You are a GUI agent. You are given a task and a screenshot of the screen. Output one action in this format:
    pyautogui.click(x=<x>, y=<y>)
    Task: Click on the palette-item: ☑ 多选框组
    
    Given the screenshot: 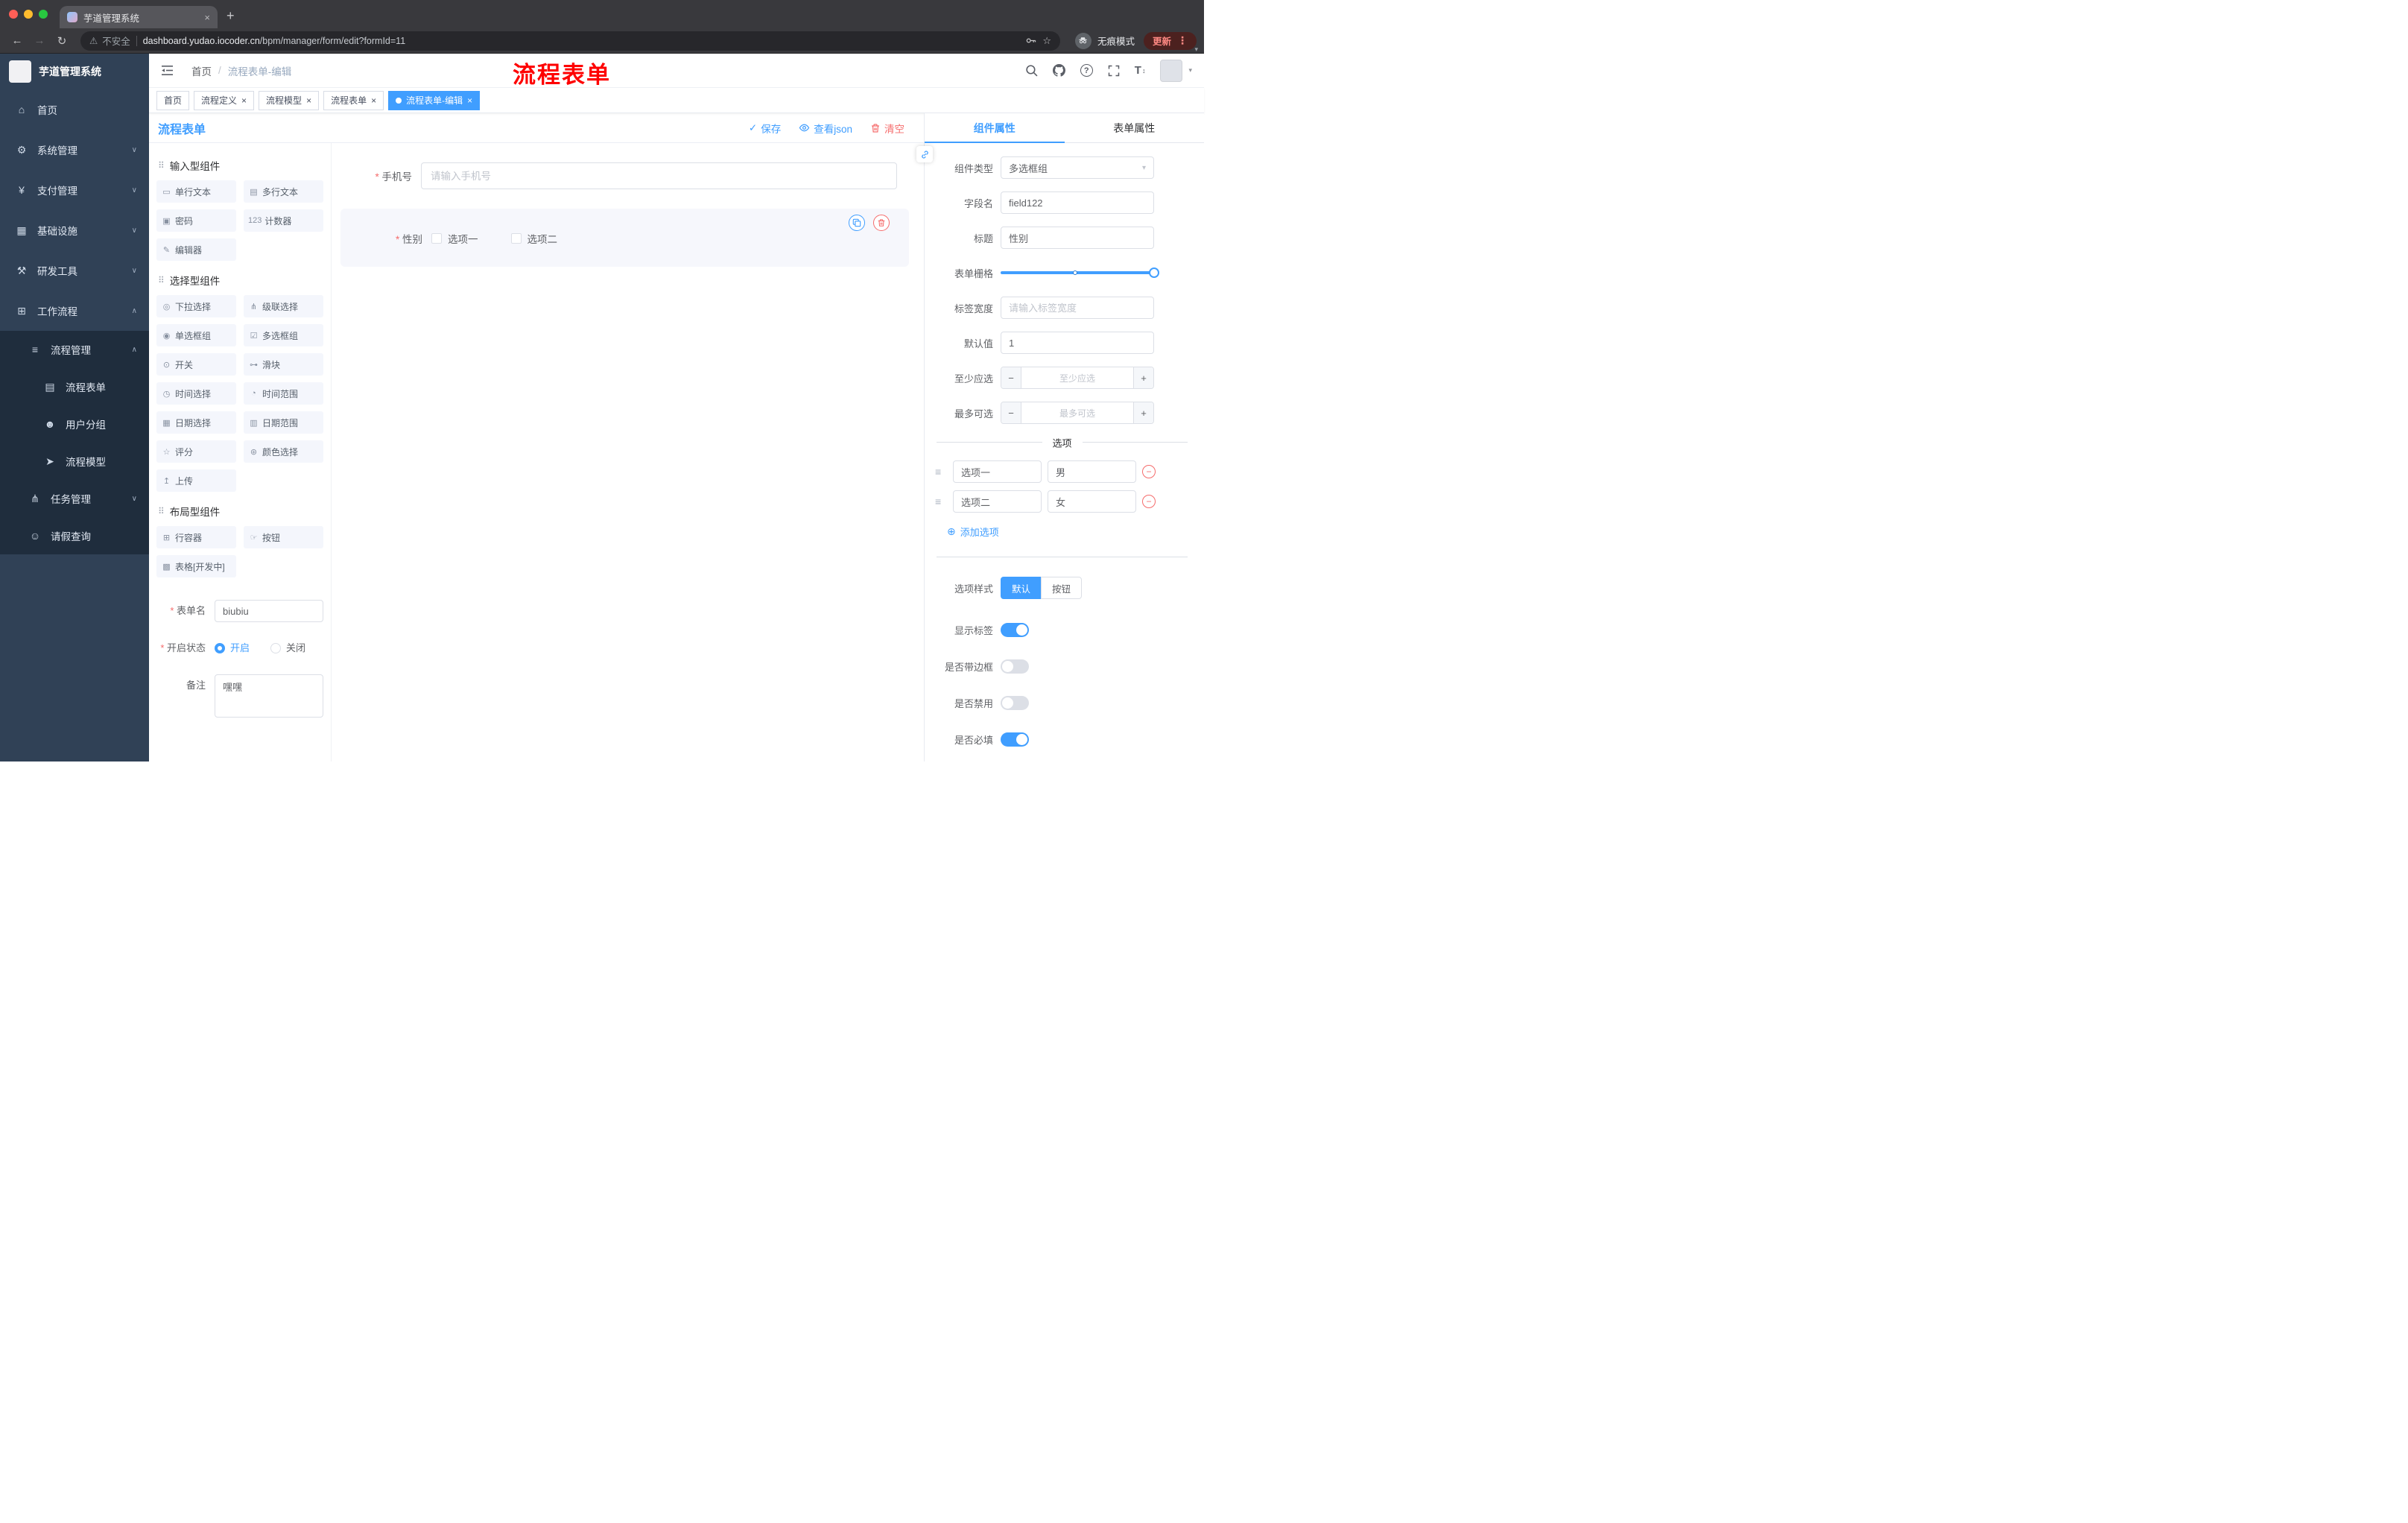 What is the action you would take?
    pyautogui.click(x=283, y=335)
    